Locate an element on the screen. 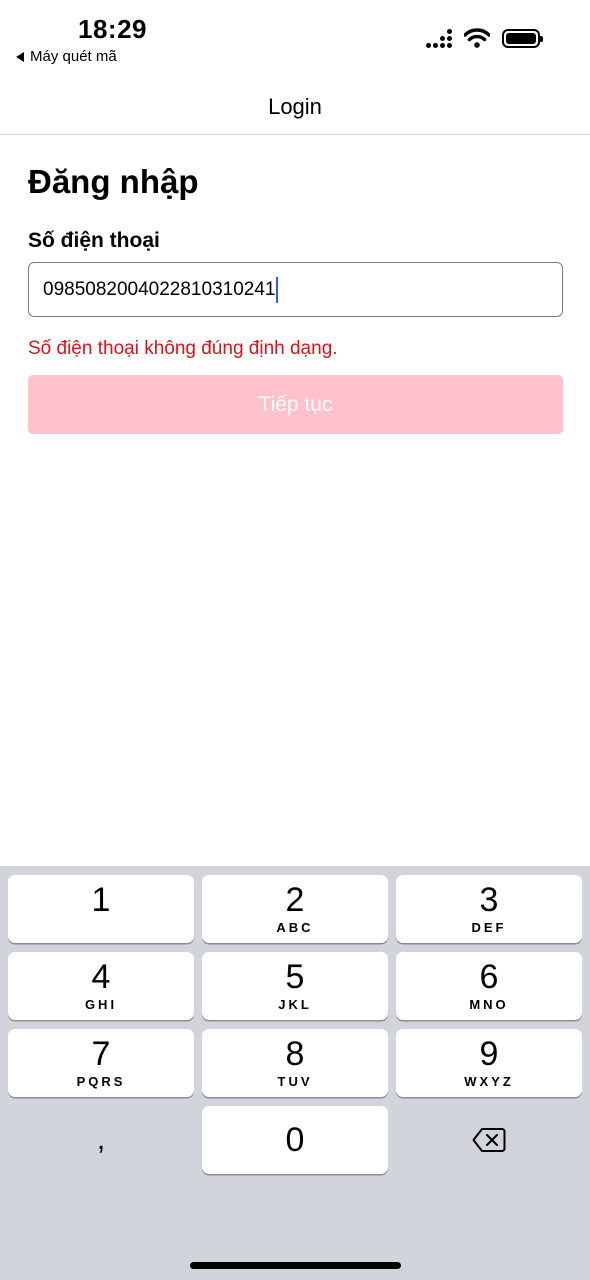 The image size is (590, 1280). key-letters: MNO is located at coordinates (489, 1004).